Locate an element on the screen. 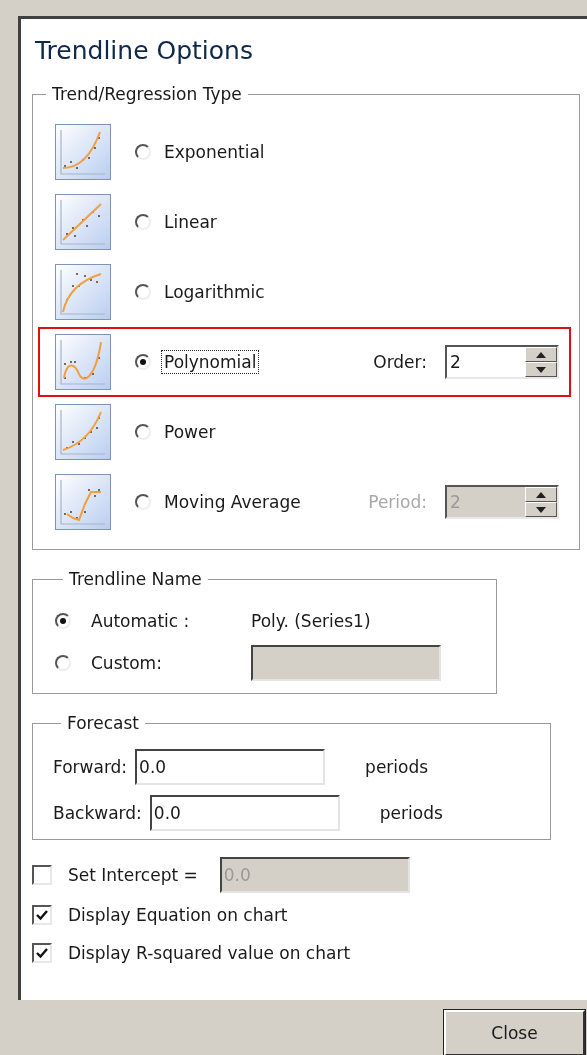  dialog-title: Trendline Options is located at coordinates (144, 51).